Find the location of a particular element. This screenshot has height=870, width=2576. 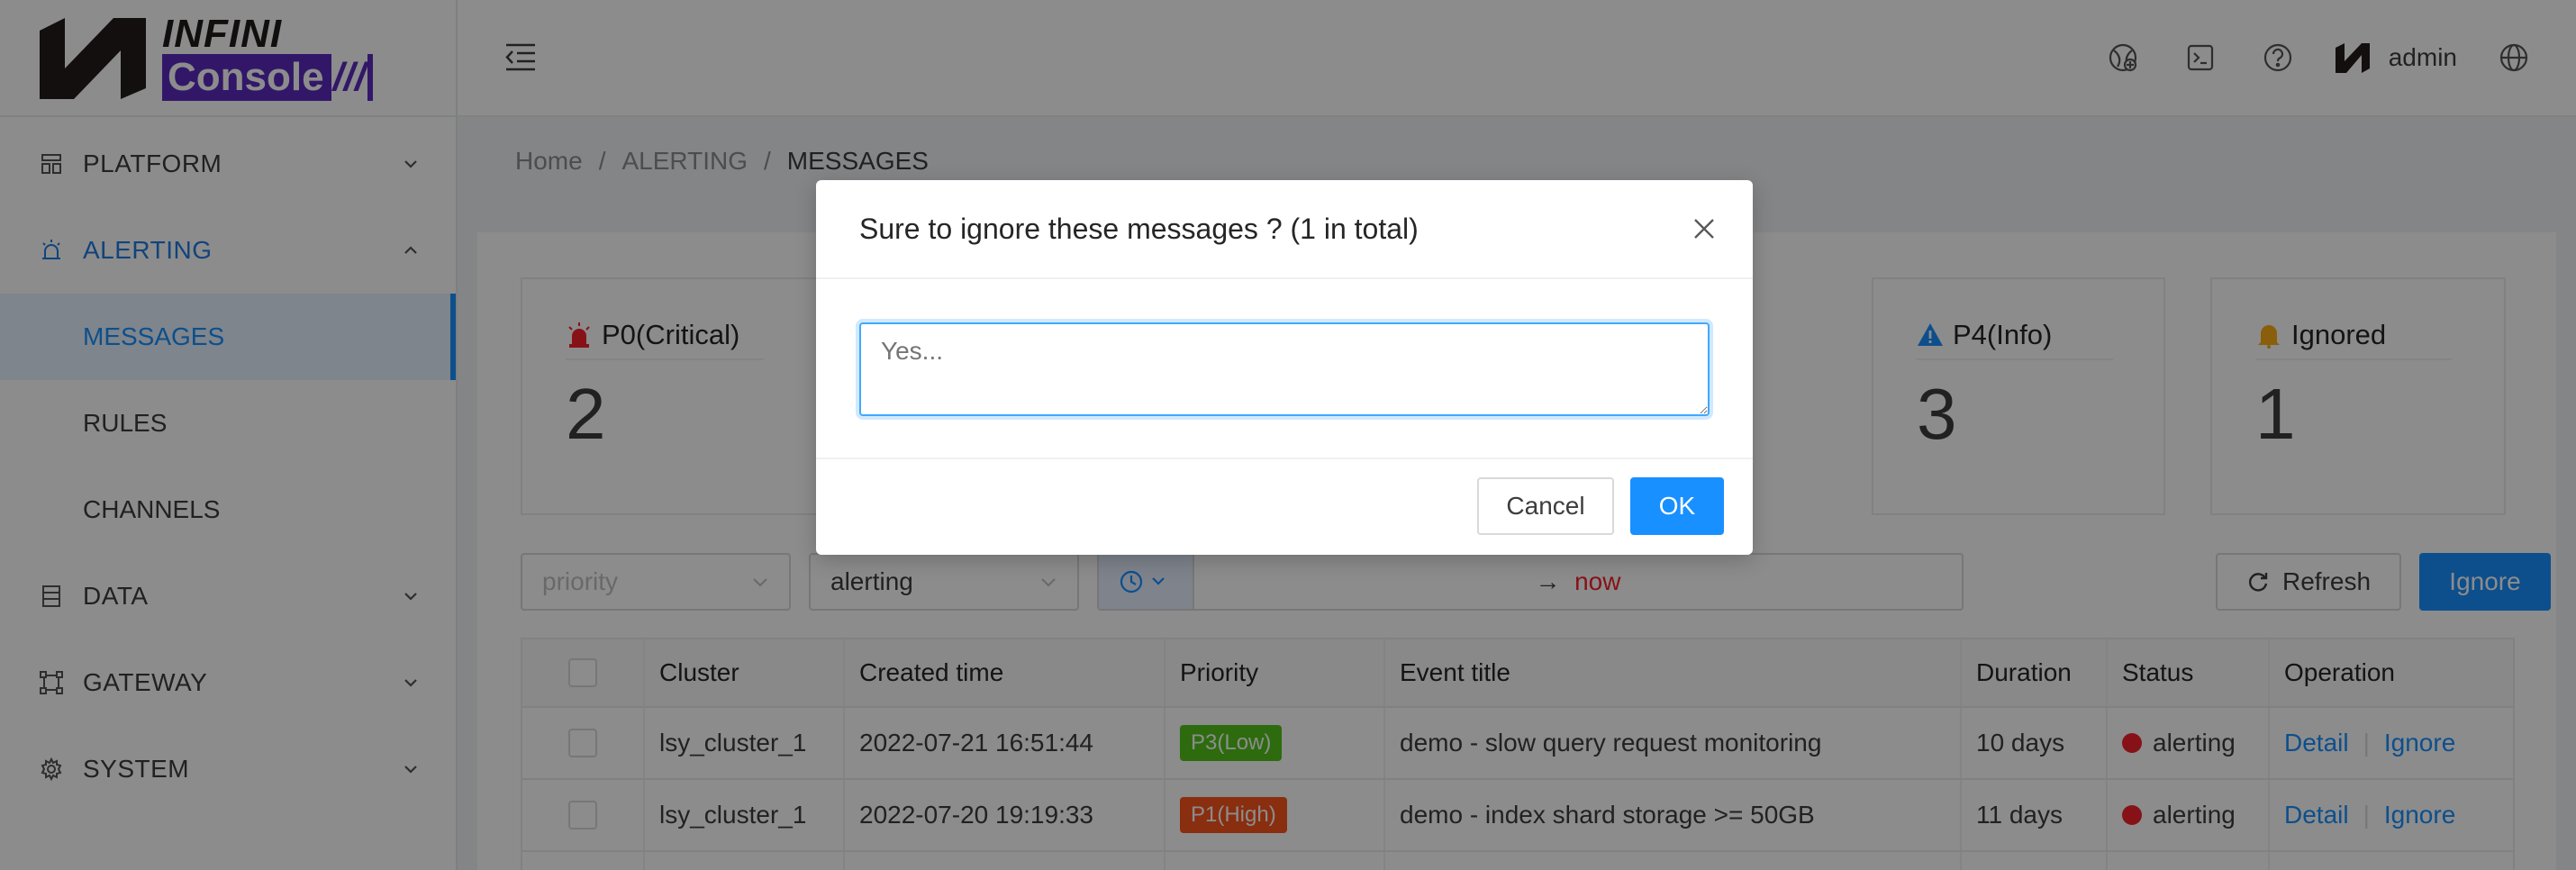

ignore-reason-textarea is located at coordinates (1285, 369).